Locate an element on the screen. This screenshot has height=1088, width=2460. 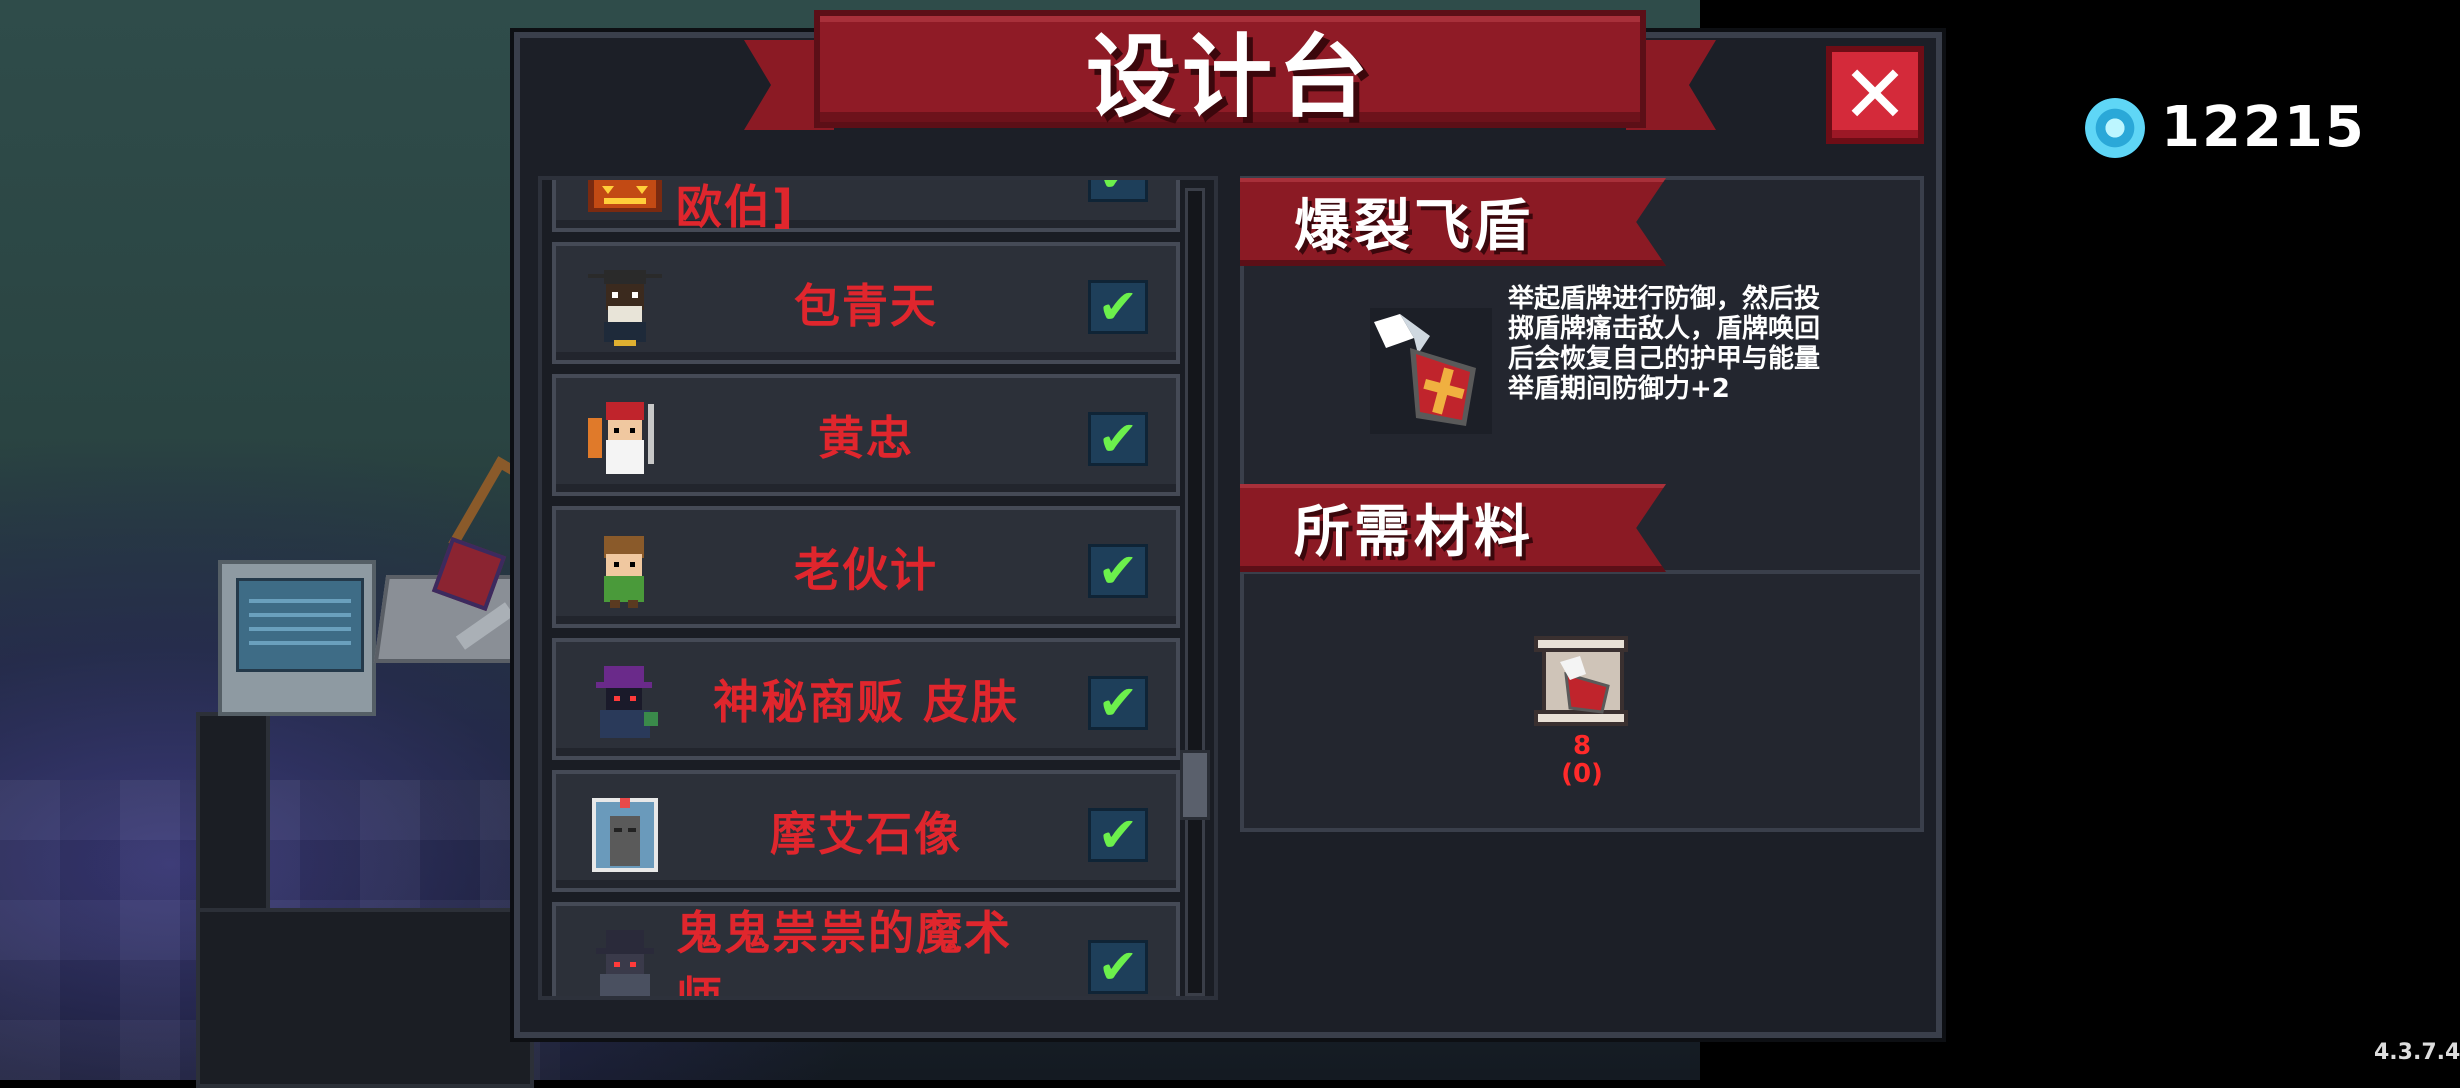
list-item-label: 老伙计 is located at coordinates (866, 570).